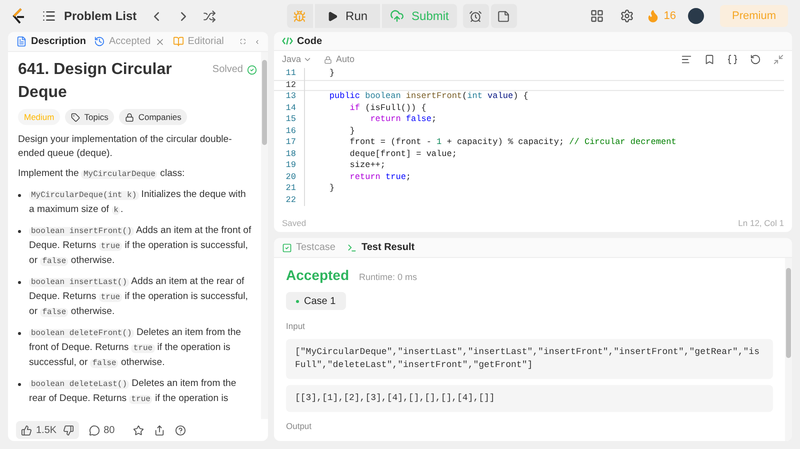 This screenshot has height=449, width=800. I want to click on case-tab: Case 1, so click(316, 301).